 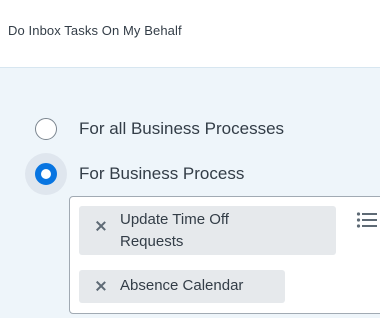 I want to click on selected-item-label: Absence Calendar, so click(x=182, y=285).